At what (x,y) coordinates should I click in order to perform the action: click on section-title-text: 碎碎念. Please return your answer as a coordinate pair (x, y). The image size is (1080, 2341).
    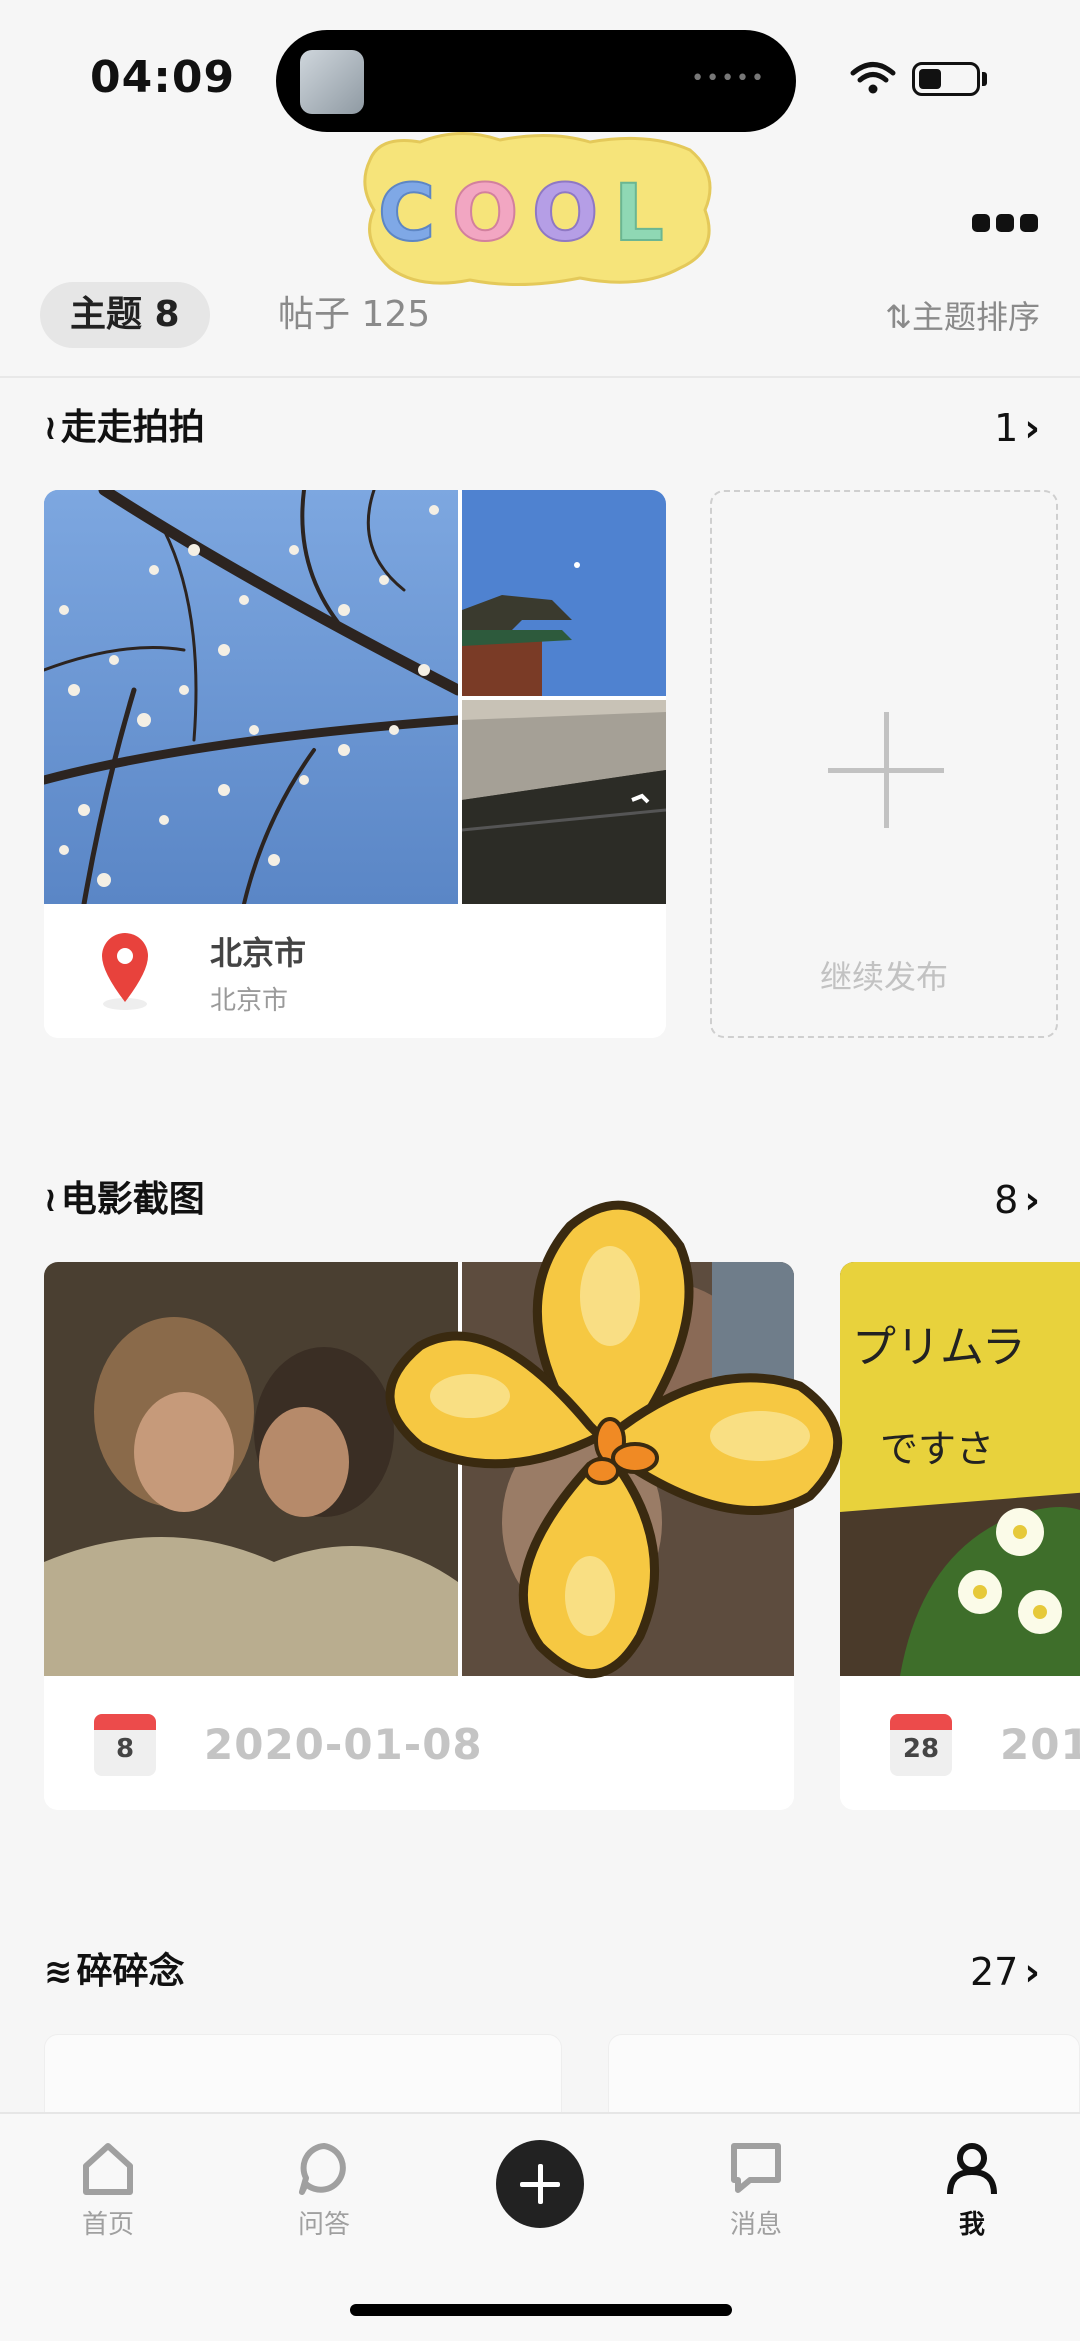
    Looking at the image, I should click on (130, 1971).